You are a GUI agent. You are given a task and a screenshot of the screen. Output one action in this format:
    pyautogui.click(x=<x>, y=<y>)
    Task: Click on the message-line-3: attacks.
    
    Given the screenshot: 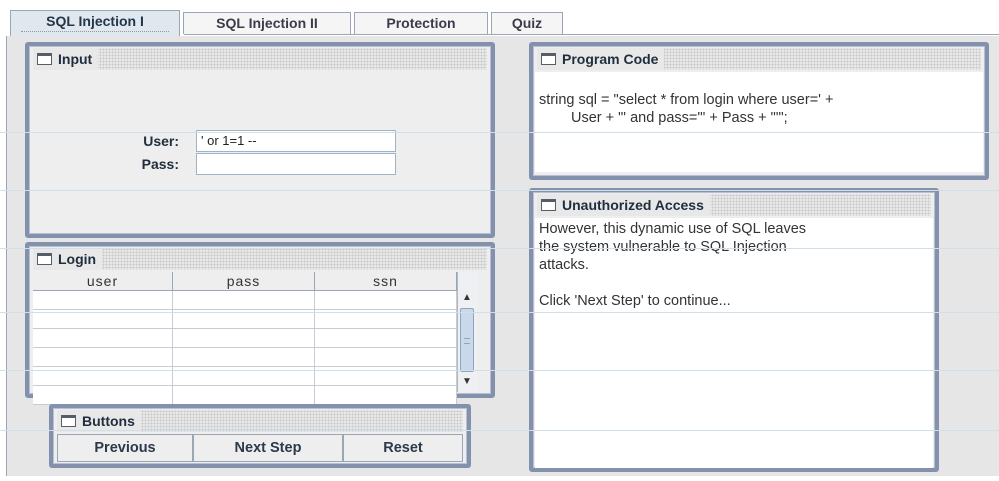 What is the action you would take?
    pyautogui.click(x=564, y=265)
    